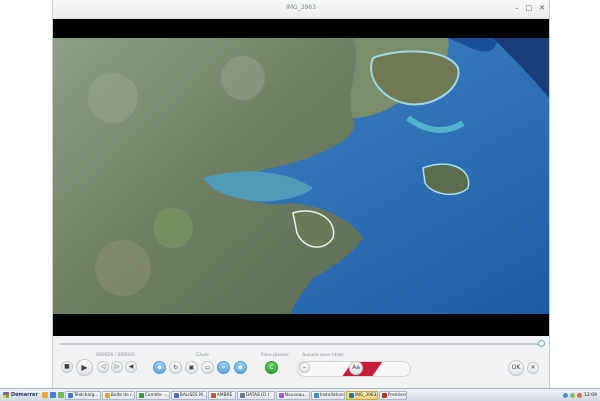 The width and height of the screenshot is (600, 401). Describe the element at coordinates (517, 8) in the screenshot. I see `minimize-button: –` at that location.